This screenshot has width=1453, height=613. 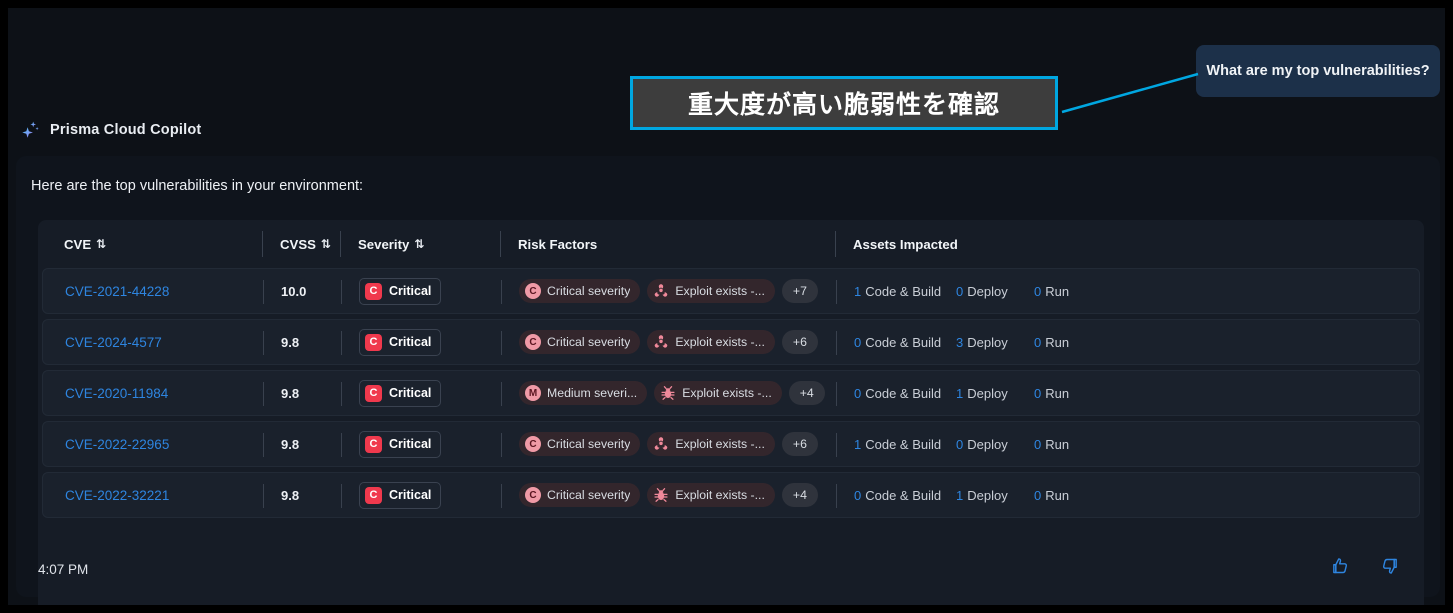 What do you see at coordinates (1340, 566) in the screenshot?
I see `thumbs-up-icon` at bounding box center [1340, 566].